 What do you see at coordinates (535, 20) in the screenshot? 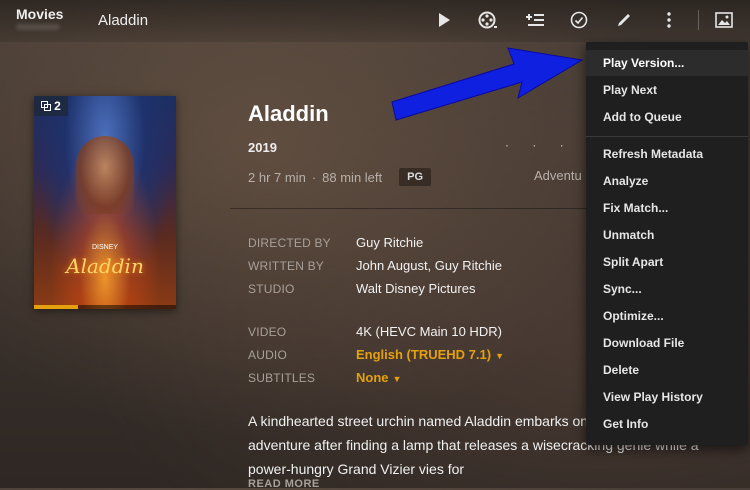
I see `add-to-queue-icon` at bounding box center [535, 20].